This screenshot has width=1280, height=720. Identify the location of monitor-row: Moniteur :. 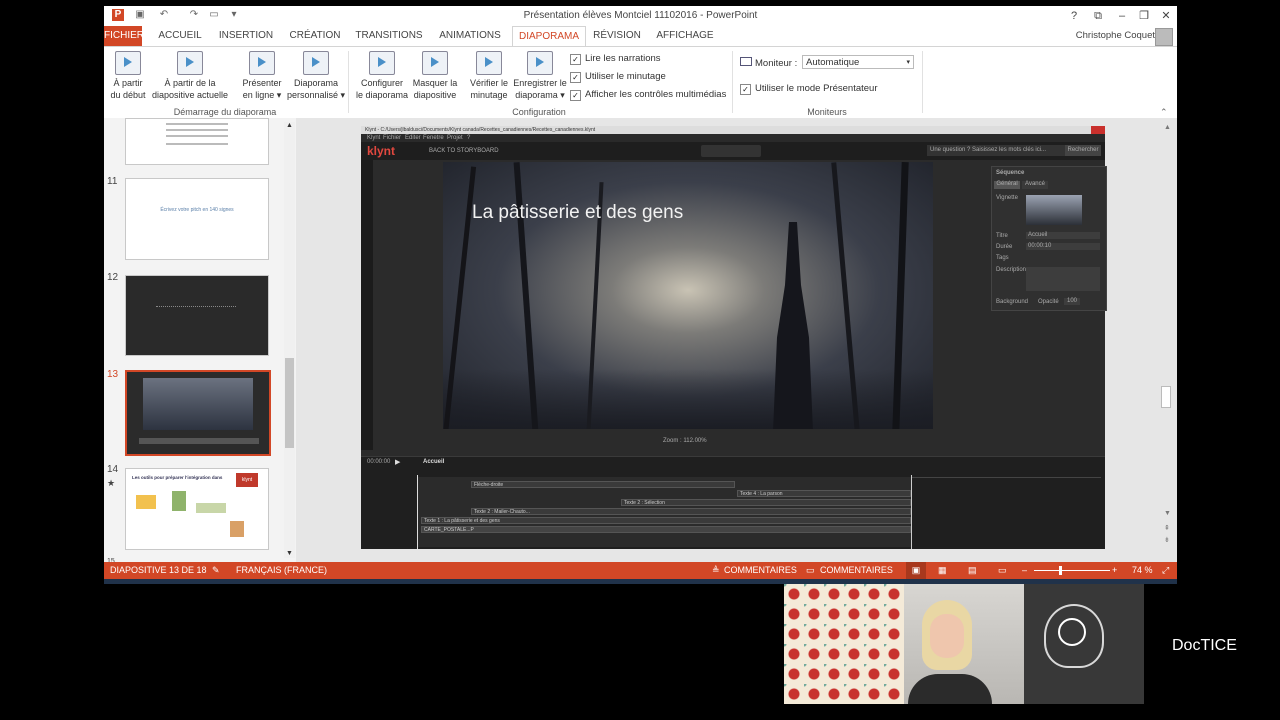
(768, 63).